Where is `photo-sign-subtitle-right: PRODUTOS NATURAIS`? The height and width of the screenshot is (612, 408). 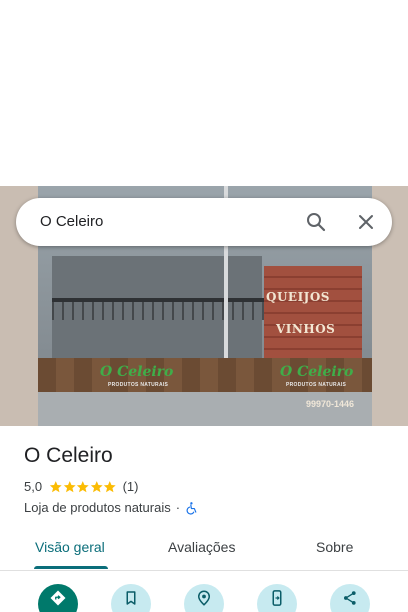 photo-sign-subtitle-right: PRODUTOS NATURAIS is located at coordinates (316, 385).